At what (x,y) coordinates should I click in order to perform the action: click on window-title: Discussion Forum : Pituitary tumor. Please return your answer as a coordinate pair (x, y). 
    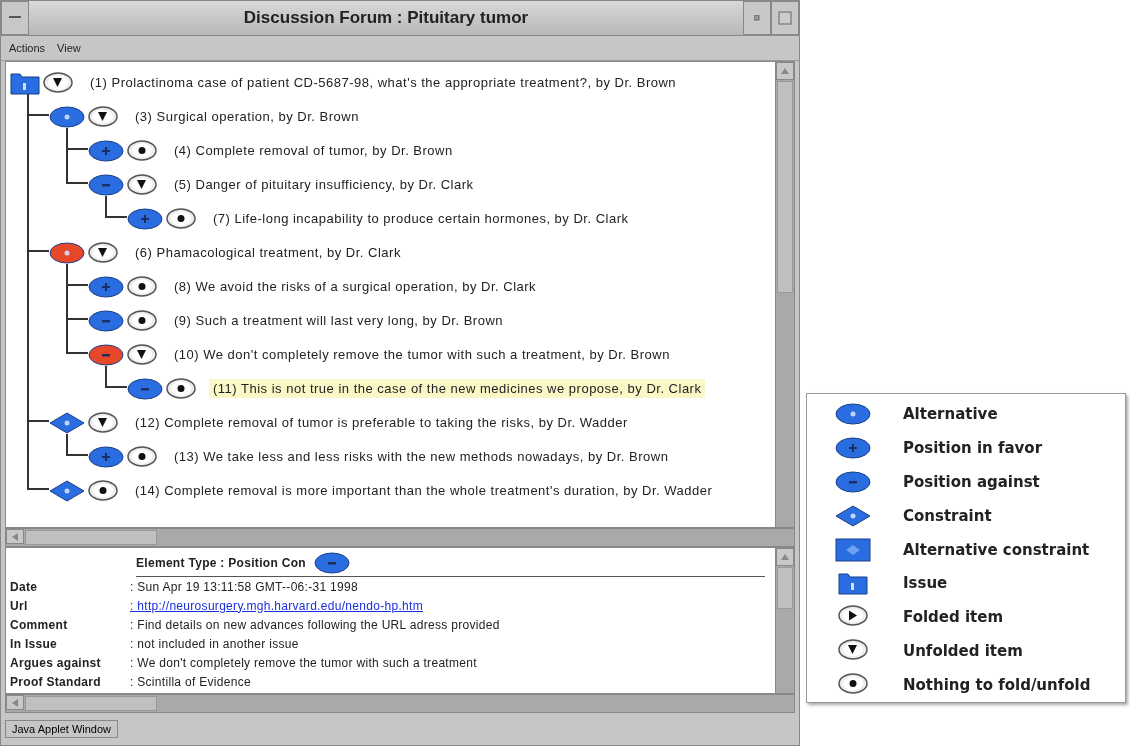
    Looking at the image, I should click on (386, 17).